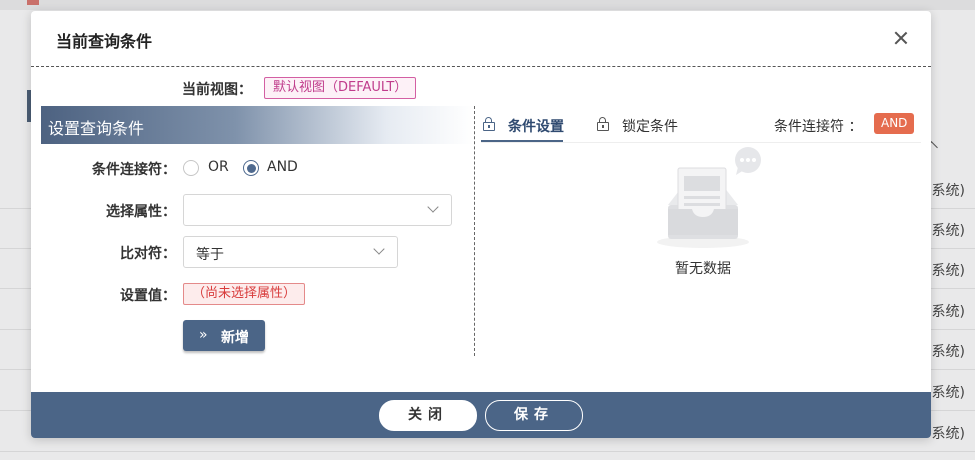 The height and width of the screenshot is (460, 975). What do you see at coordinates (210, 255) in the screenshot?
I see `comparator-select-value: 等于` at bounding box center [210, 255].